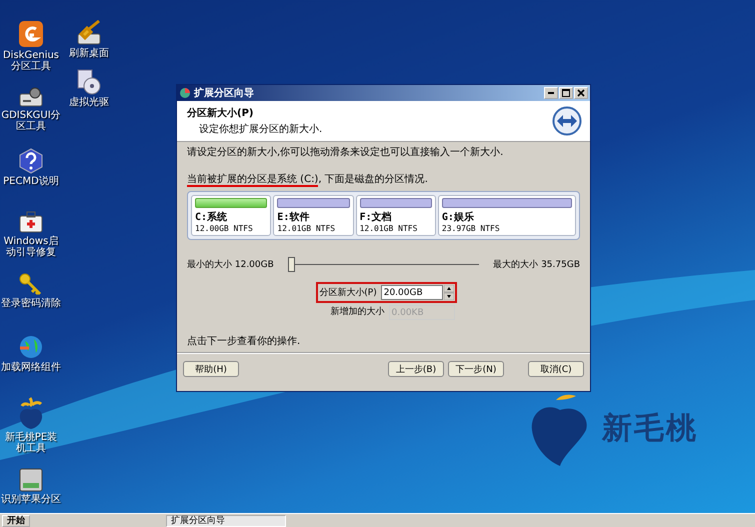 The image size is (755, 527). Describe the element at coordinates (416, 369) in the screenshot. I see `wizard-button: 上一步(B)` at that location.